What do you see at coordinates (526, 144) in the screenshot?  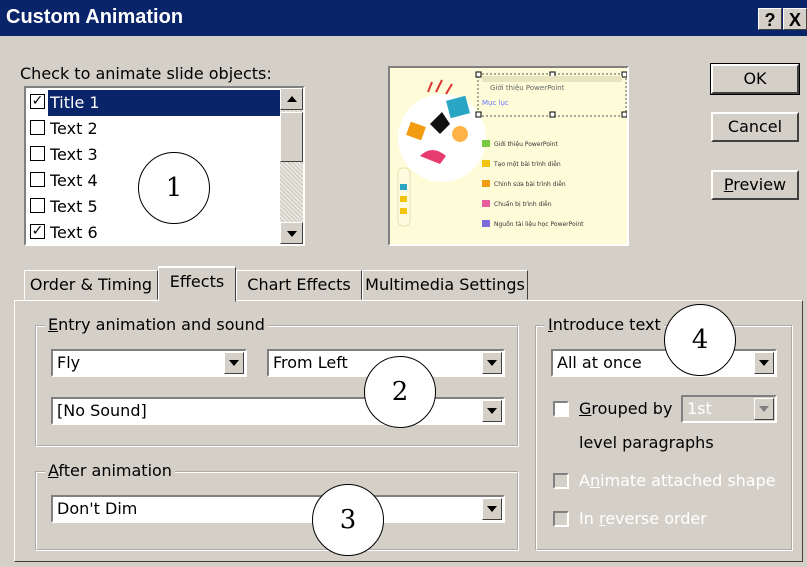 I see `preview-bullet-1: Giới thiệu PowerPoint` at bounding box center [526, 144].